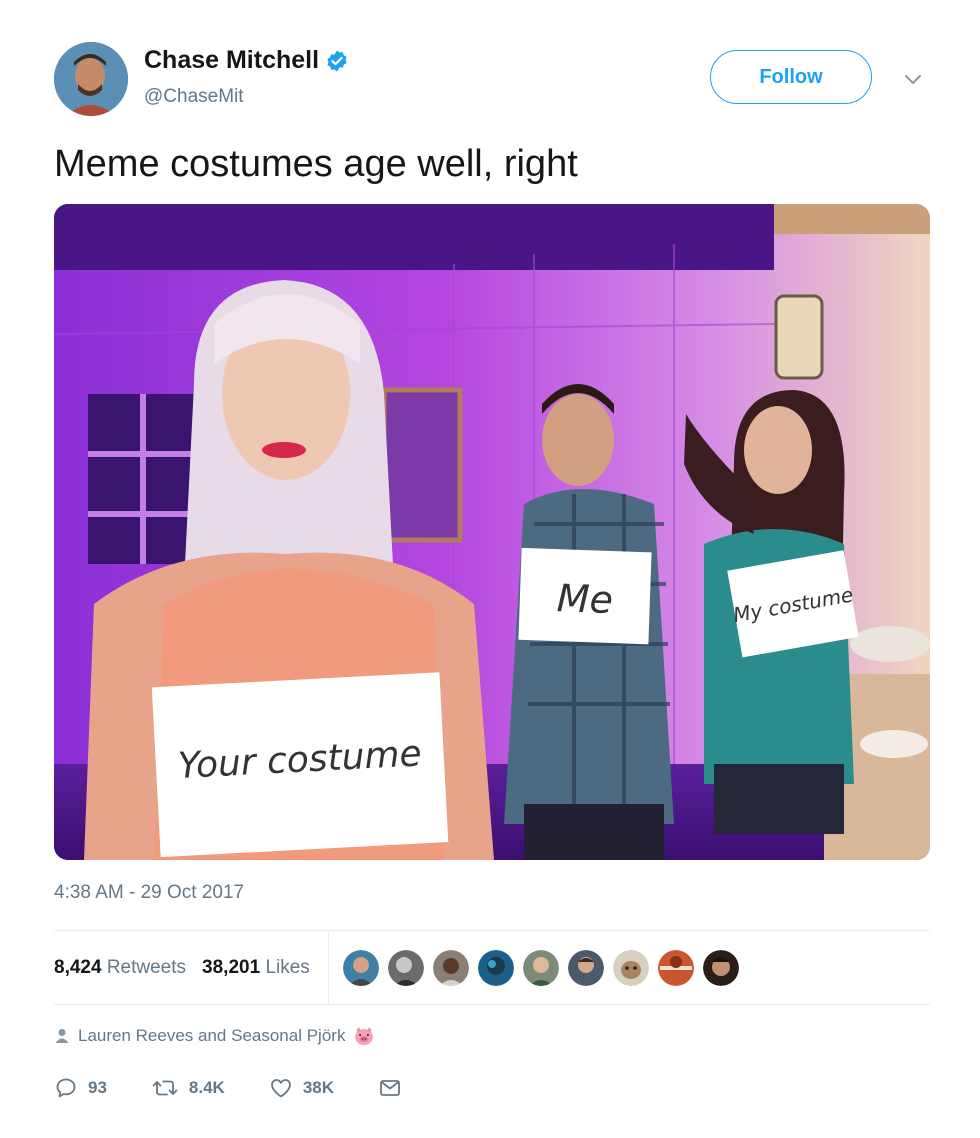 The width and height of the screenshot is (980, 1138). Describe the element at coordinates (80, 1088) in the screenshot. I see `reply-action: 93` at that location.